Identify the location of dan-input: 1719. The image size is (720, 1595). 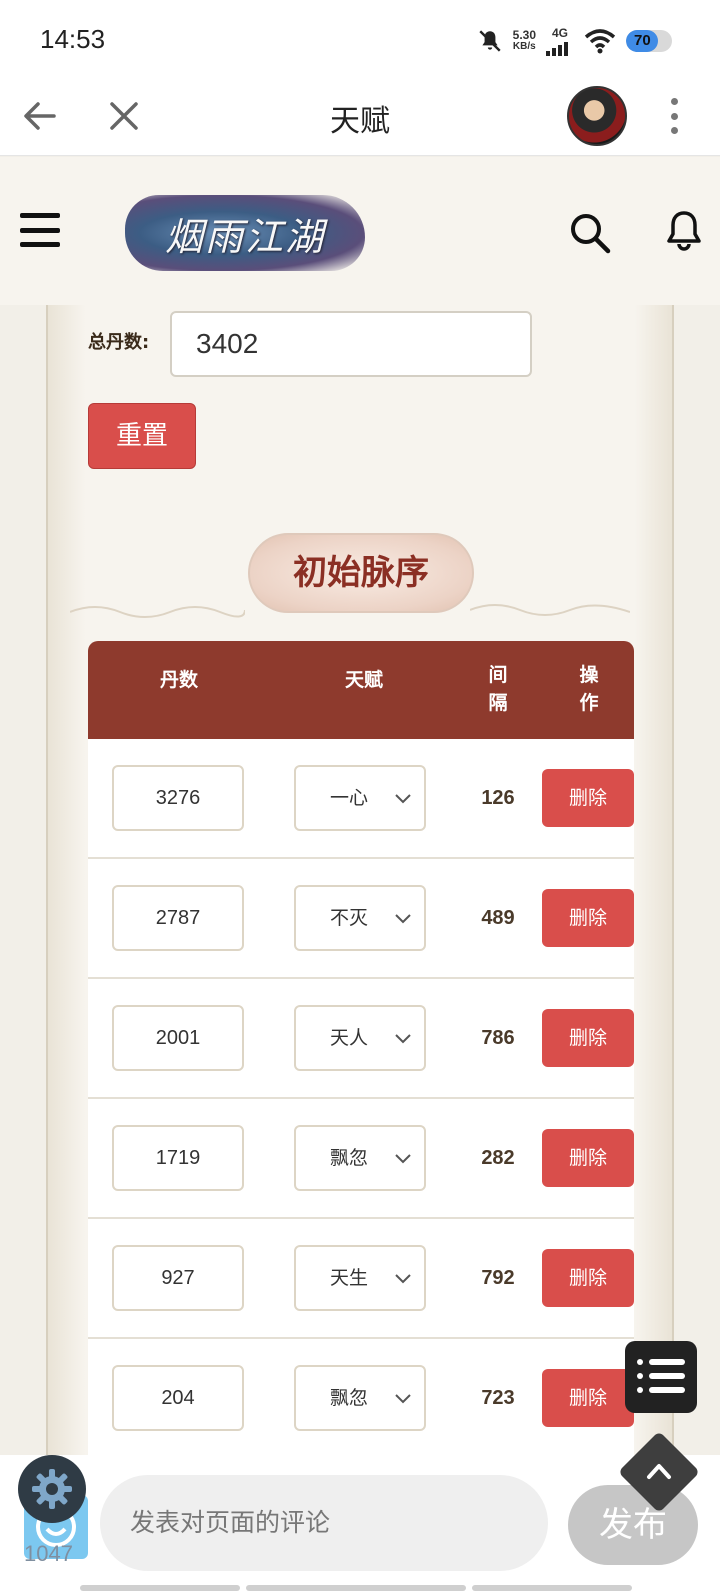
(178, 1158).